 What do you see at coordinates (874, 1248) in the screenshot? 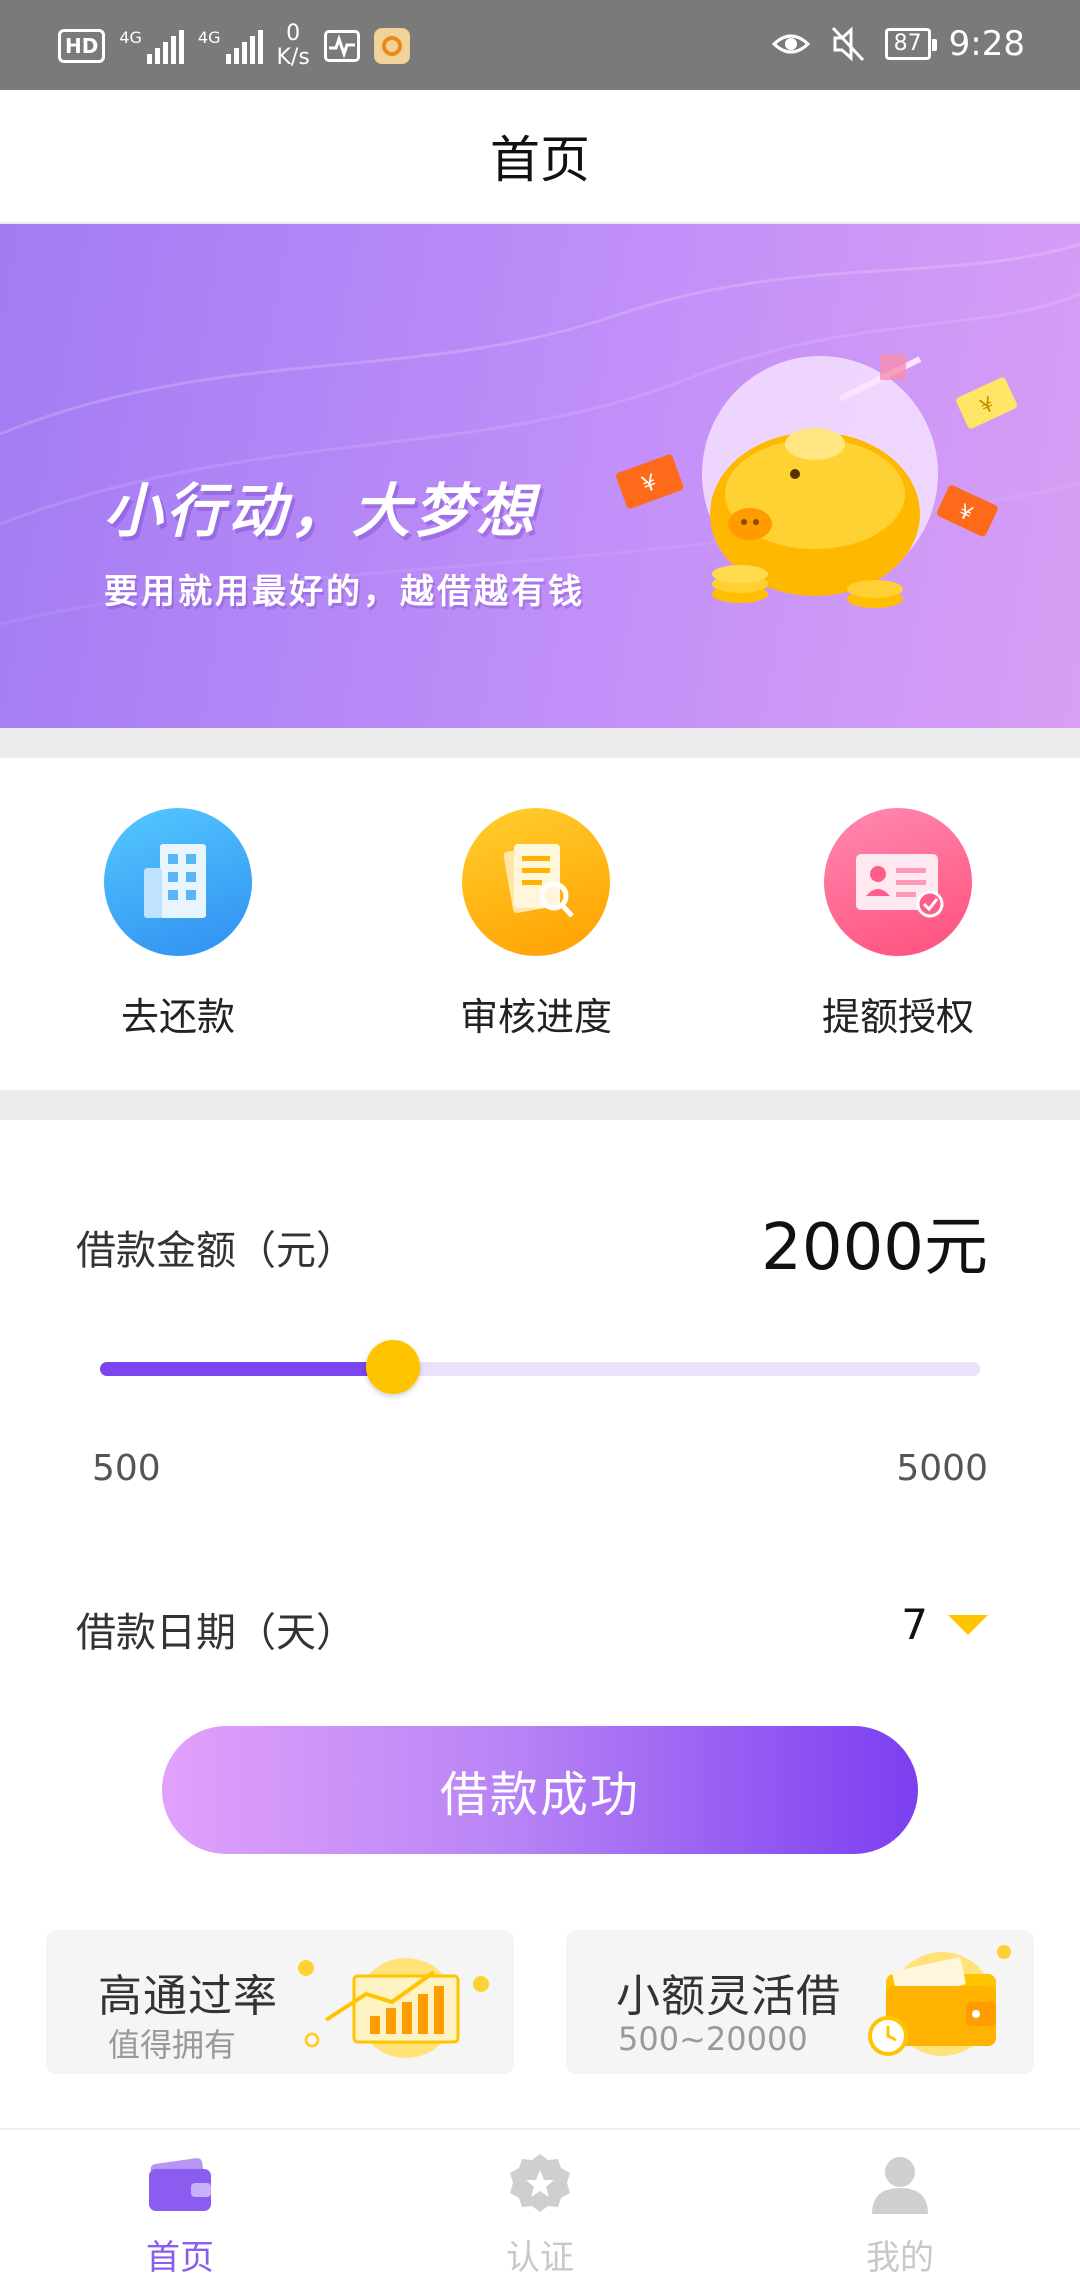
I see `loan-amount-value: 2000元` at bounding box center [874, 1248].